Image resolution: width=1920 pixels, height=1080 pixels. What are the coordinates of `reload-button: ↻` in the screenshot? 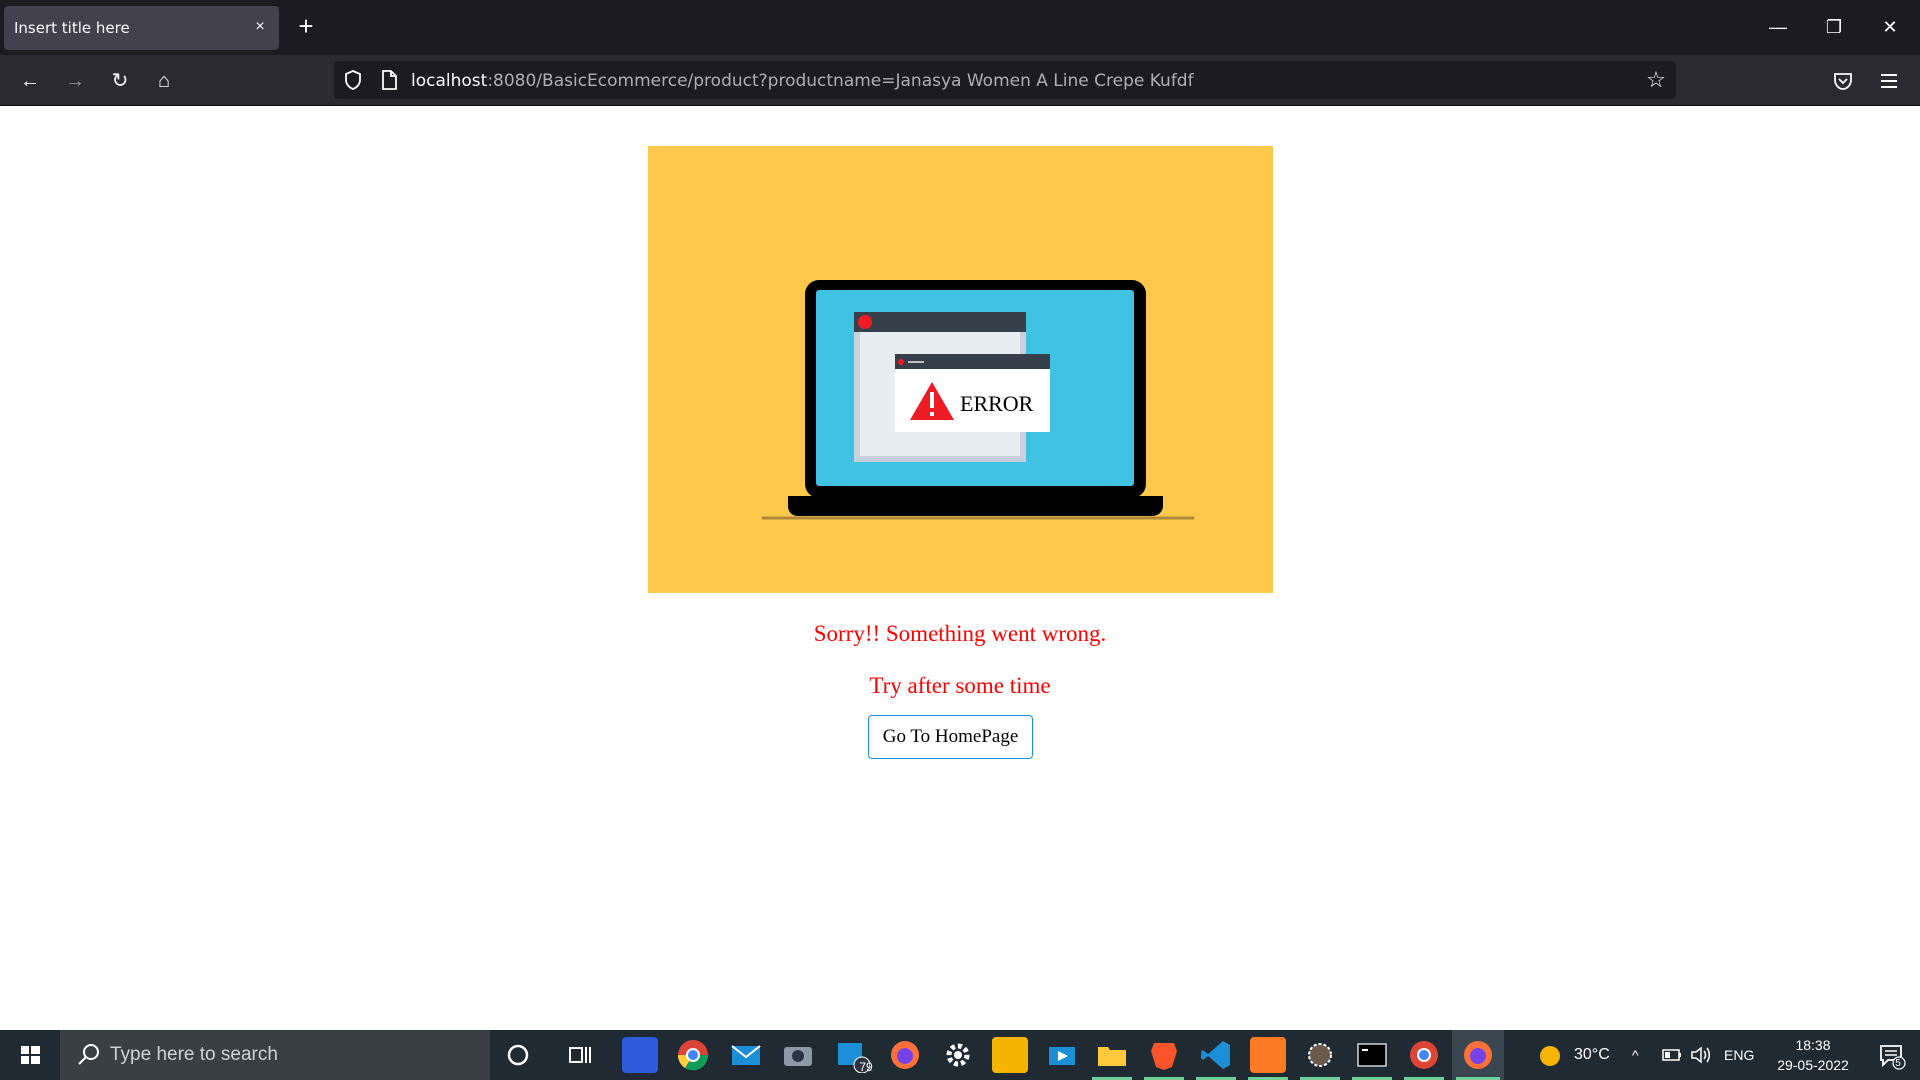 It's located at (120, 81).